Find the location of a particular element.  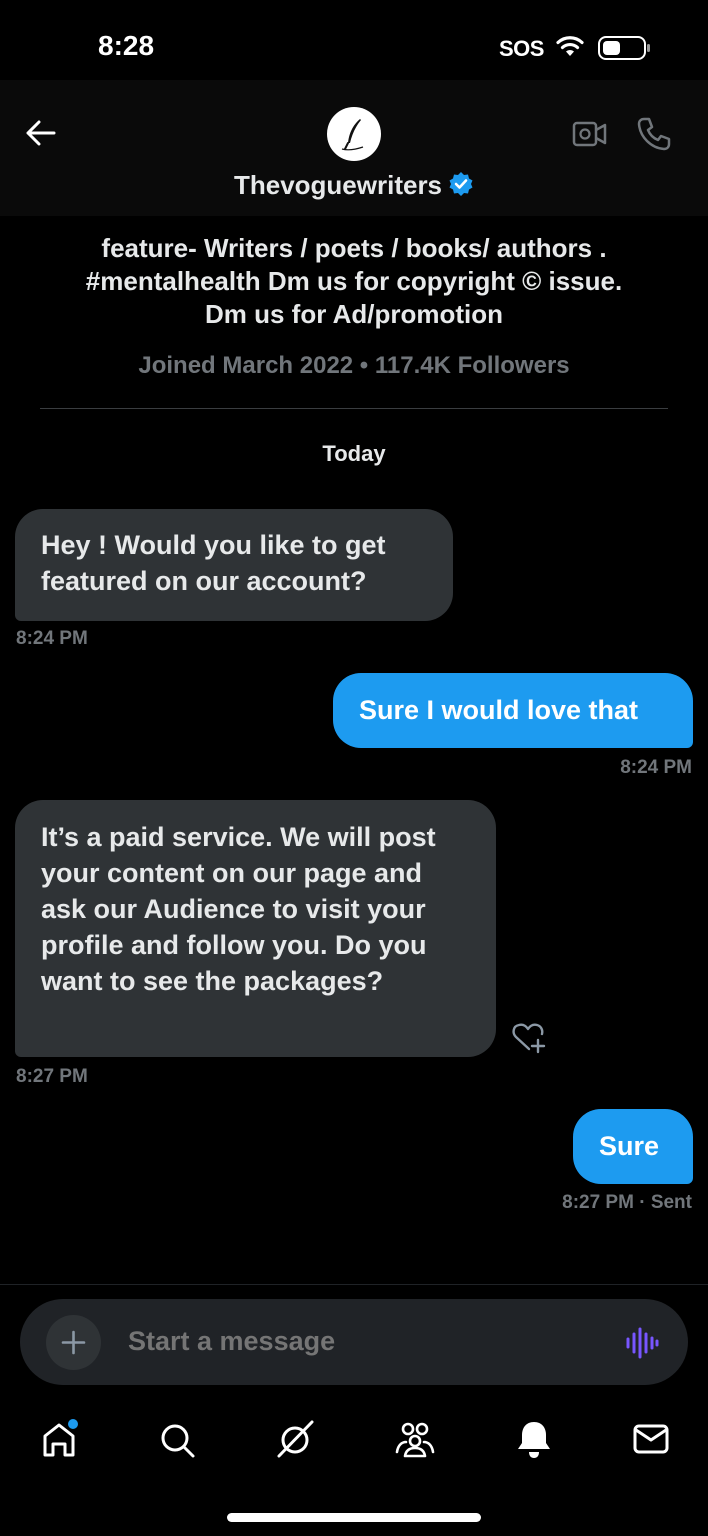

home-indicator is located at coordinates (354, 1517).